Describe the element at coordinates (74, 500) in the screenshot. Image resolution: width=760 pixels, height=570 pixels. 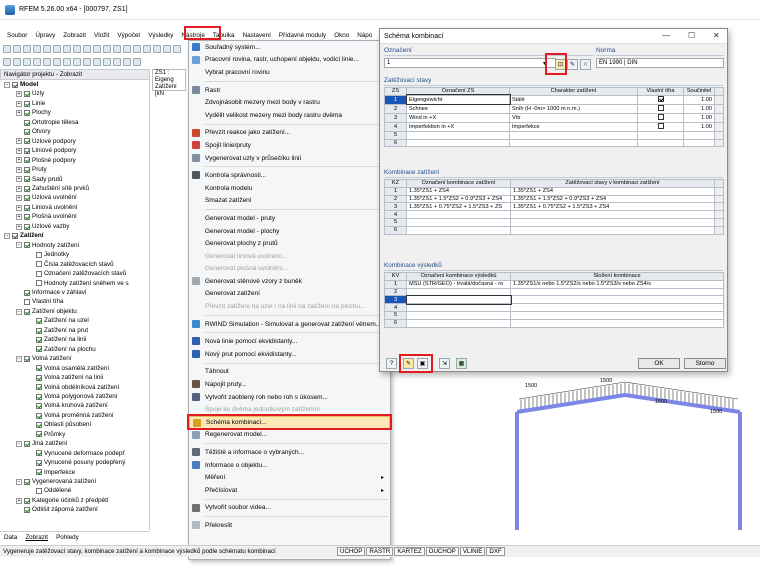
I see `tree-item: + Kategorie účinků z předpětí` at that location.